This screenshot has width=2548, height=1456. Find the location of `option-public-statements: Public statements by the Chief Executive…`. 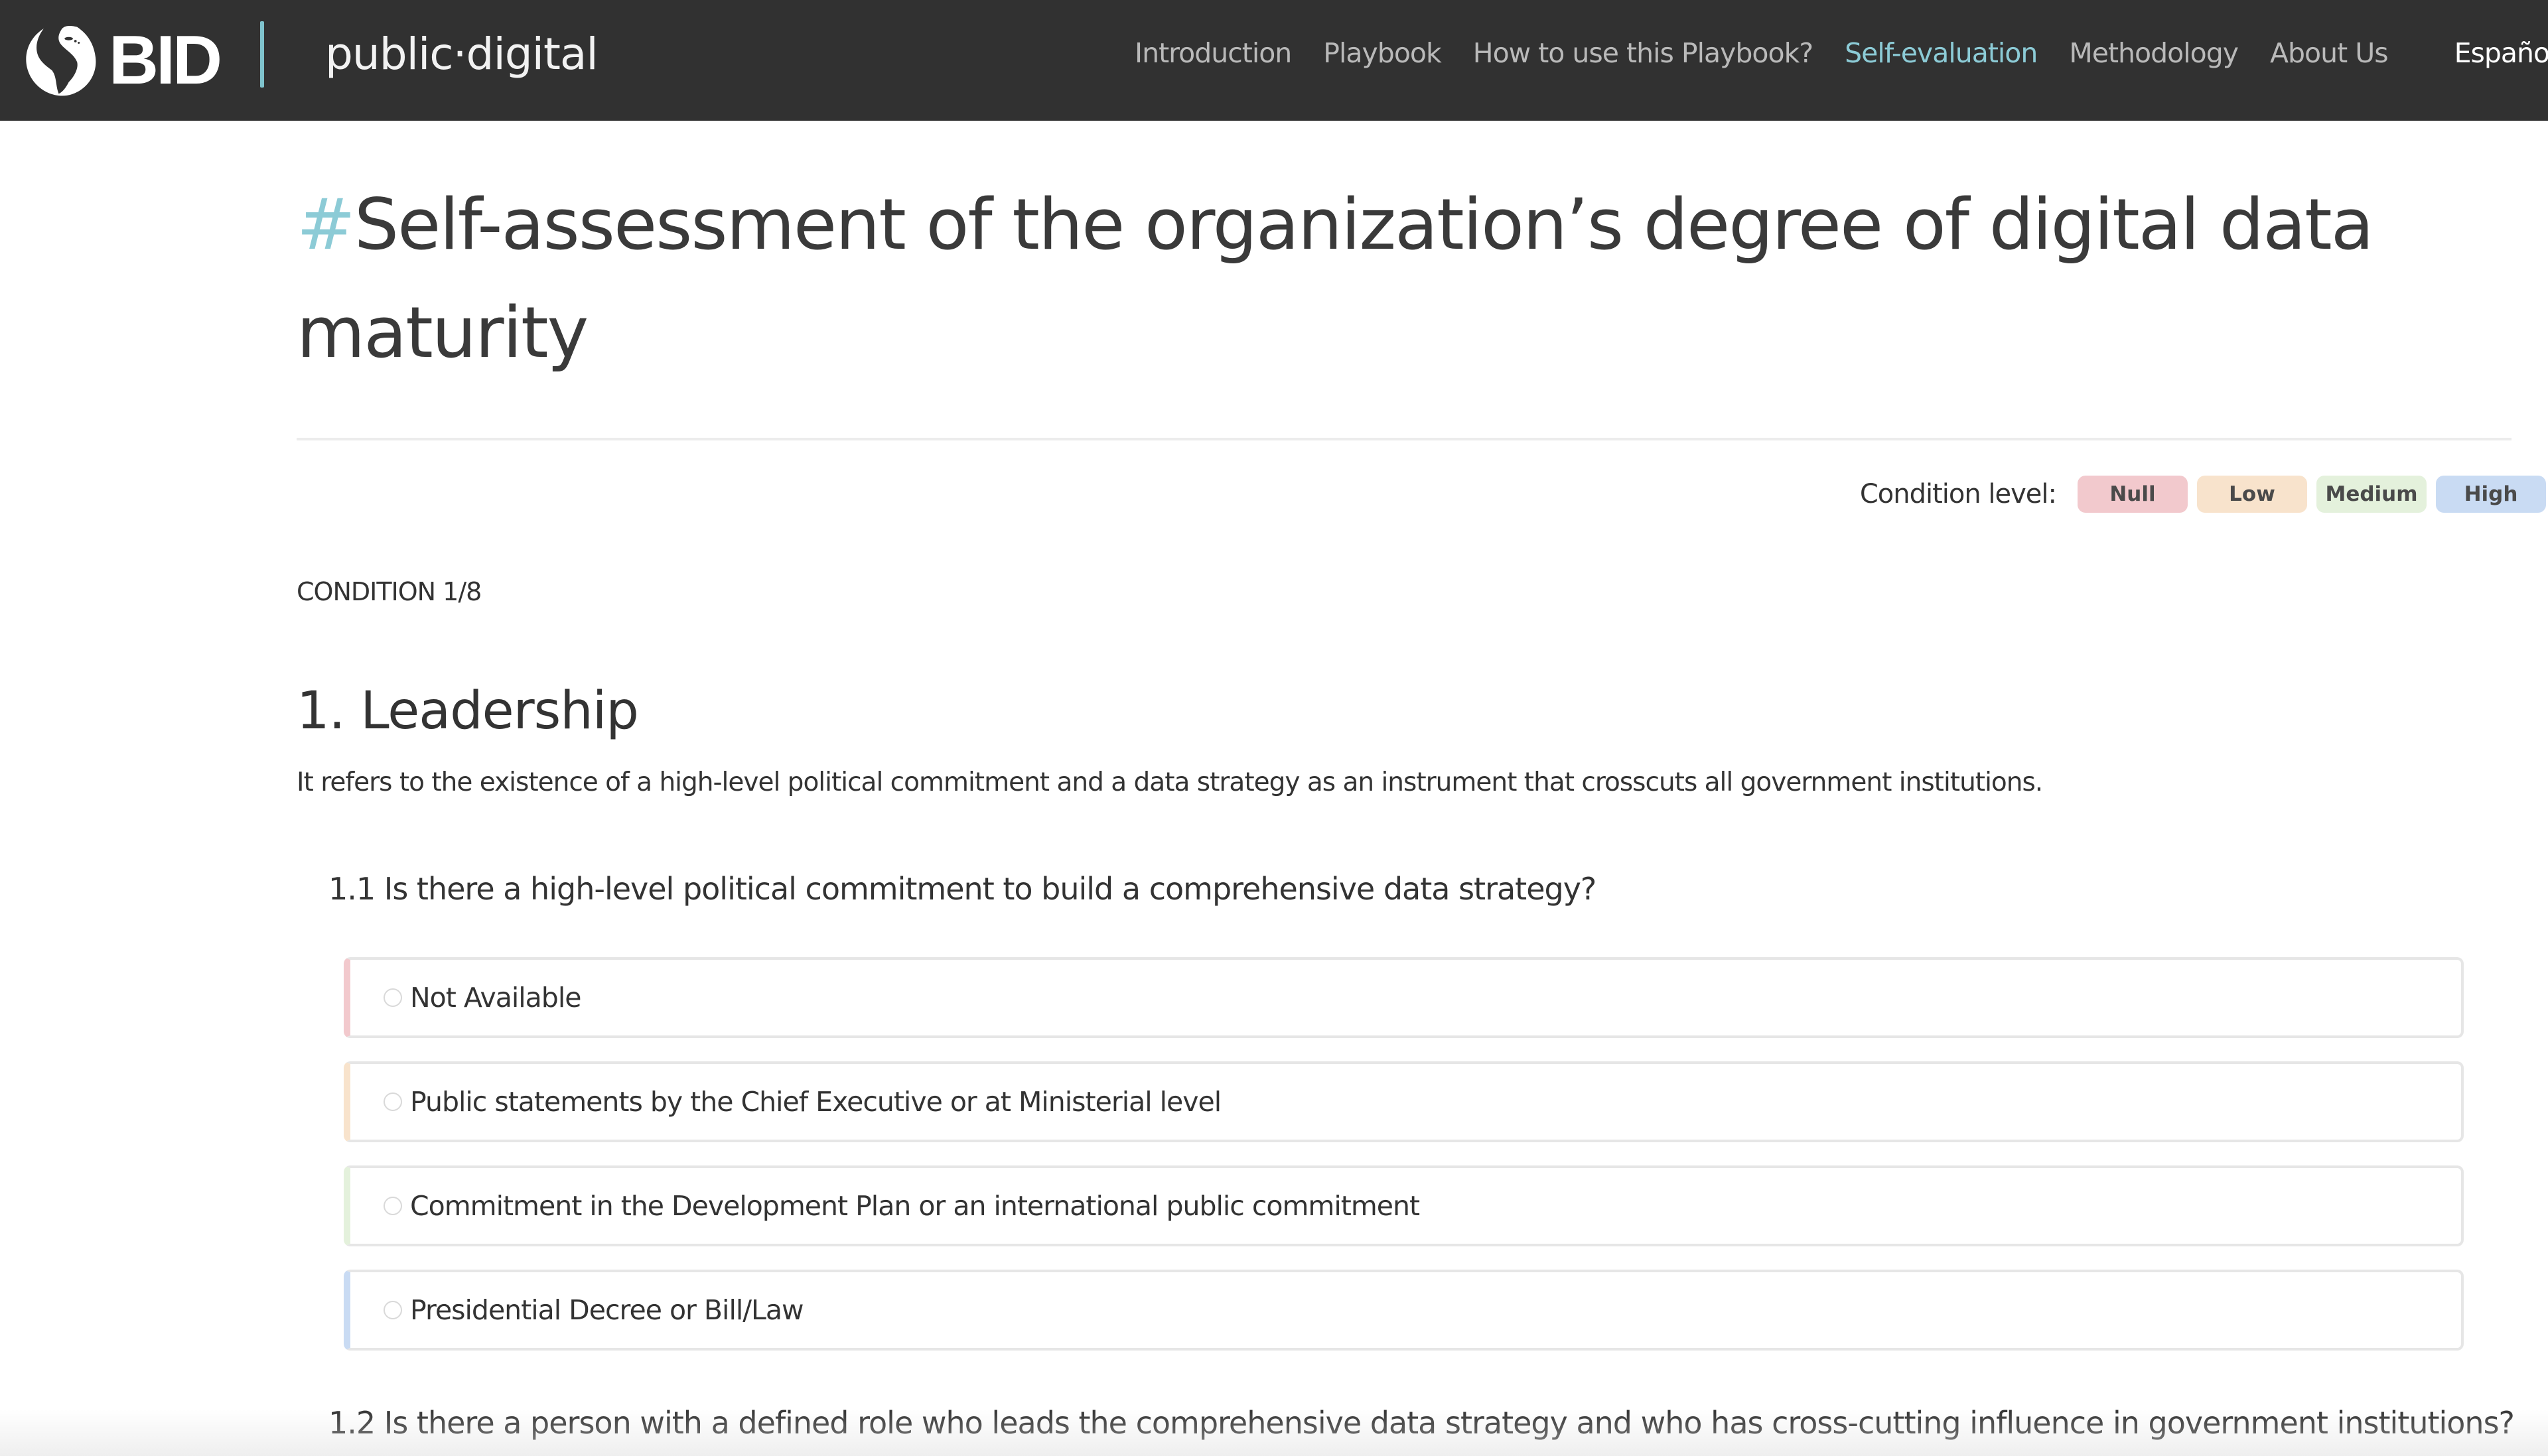

option-public-statements: Public statements by the Chief Executive… is located at coordinates (1404, 1101).